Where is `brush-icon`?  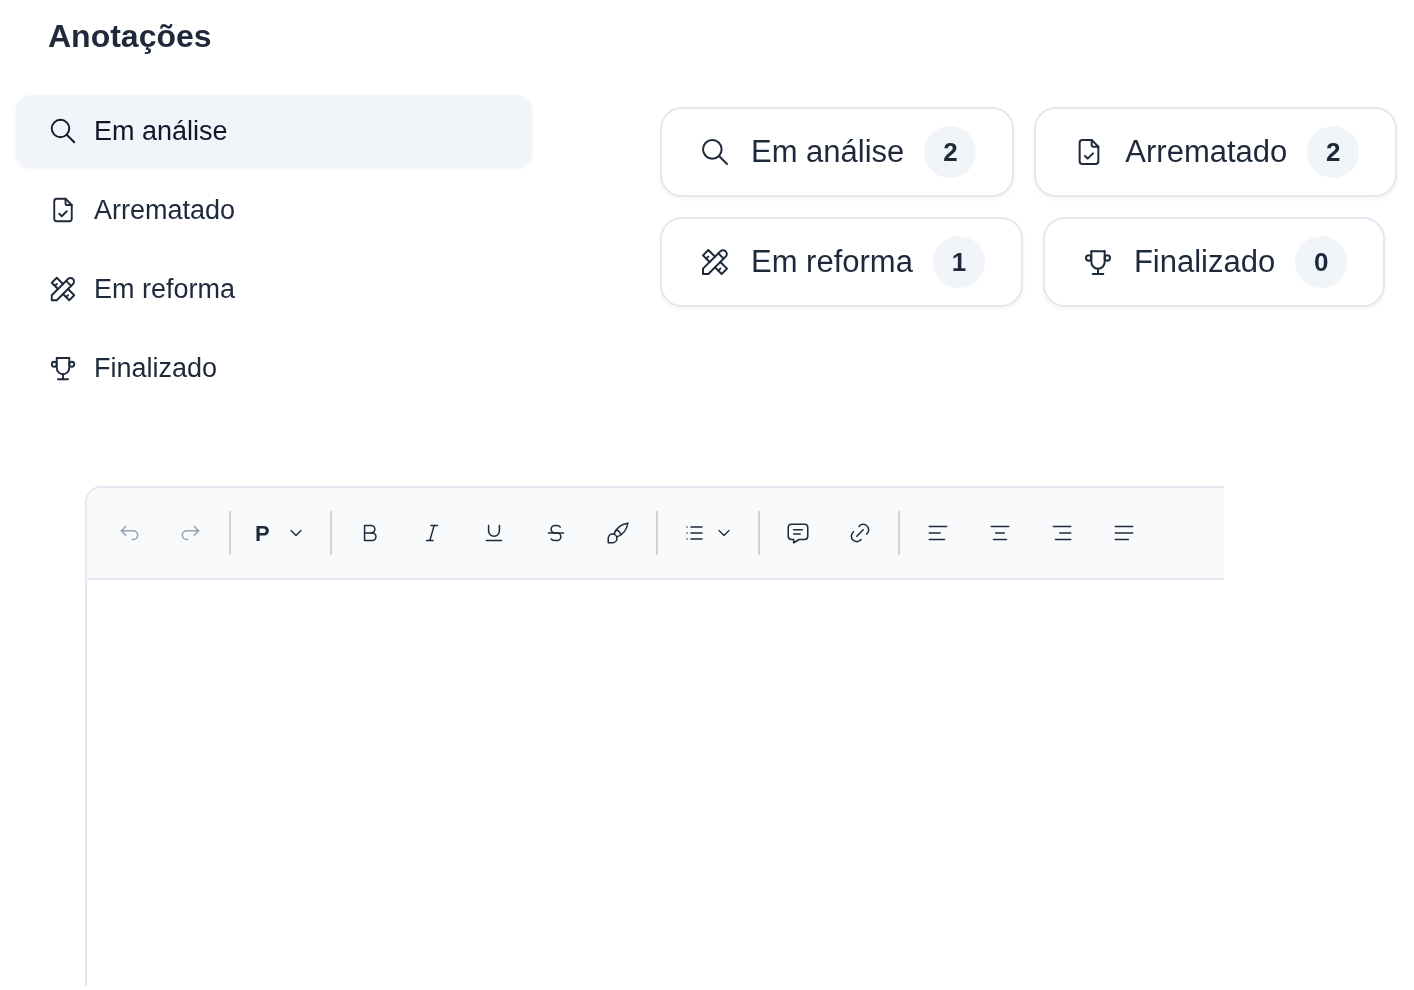 brush-icon is located at coordinates (617, 533).